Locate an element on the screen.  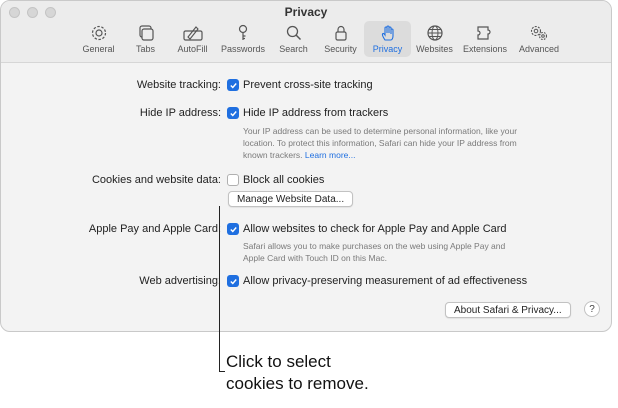
tab-label: General is located at coordinates (98, 49).